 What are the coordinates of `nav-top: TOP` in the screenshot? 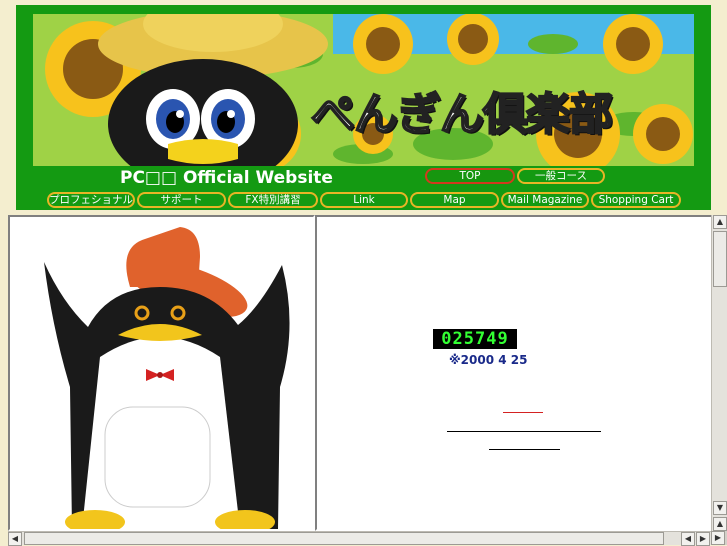 It's located at (470, 176).